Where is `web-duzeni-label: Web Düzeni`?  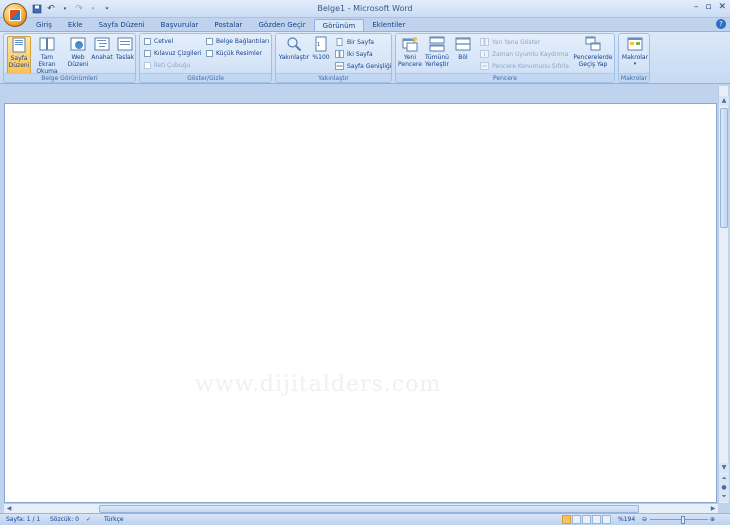
web-duzeni-label: Web Düzeni is located at coordinates (78, 61).